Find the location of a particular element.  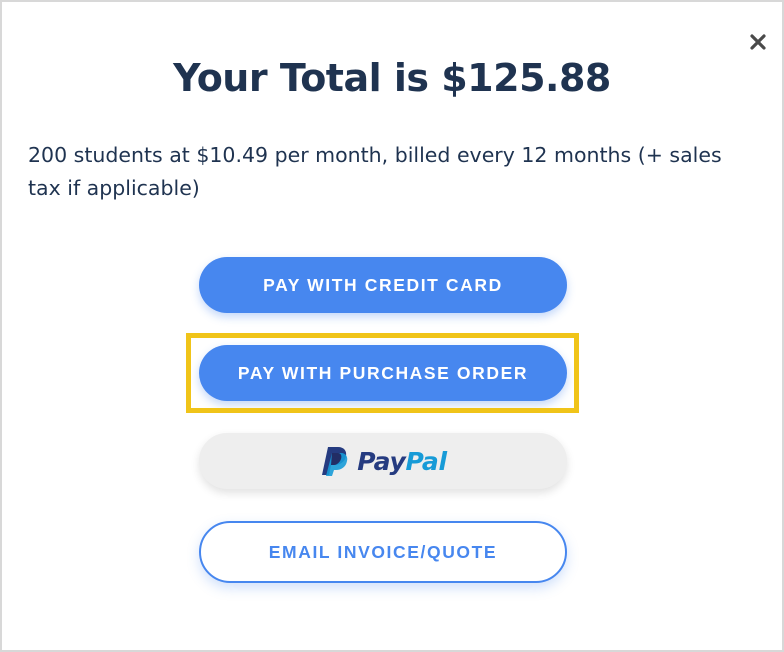

close-button is located at coordinates (758, 42).